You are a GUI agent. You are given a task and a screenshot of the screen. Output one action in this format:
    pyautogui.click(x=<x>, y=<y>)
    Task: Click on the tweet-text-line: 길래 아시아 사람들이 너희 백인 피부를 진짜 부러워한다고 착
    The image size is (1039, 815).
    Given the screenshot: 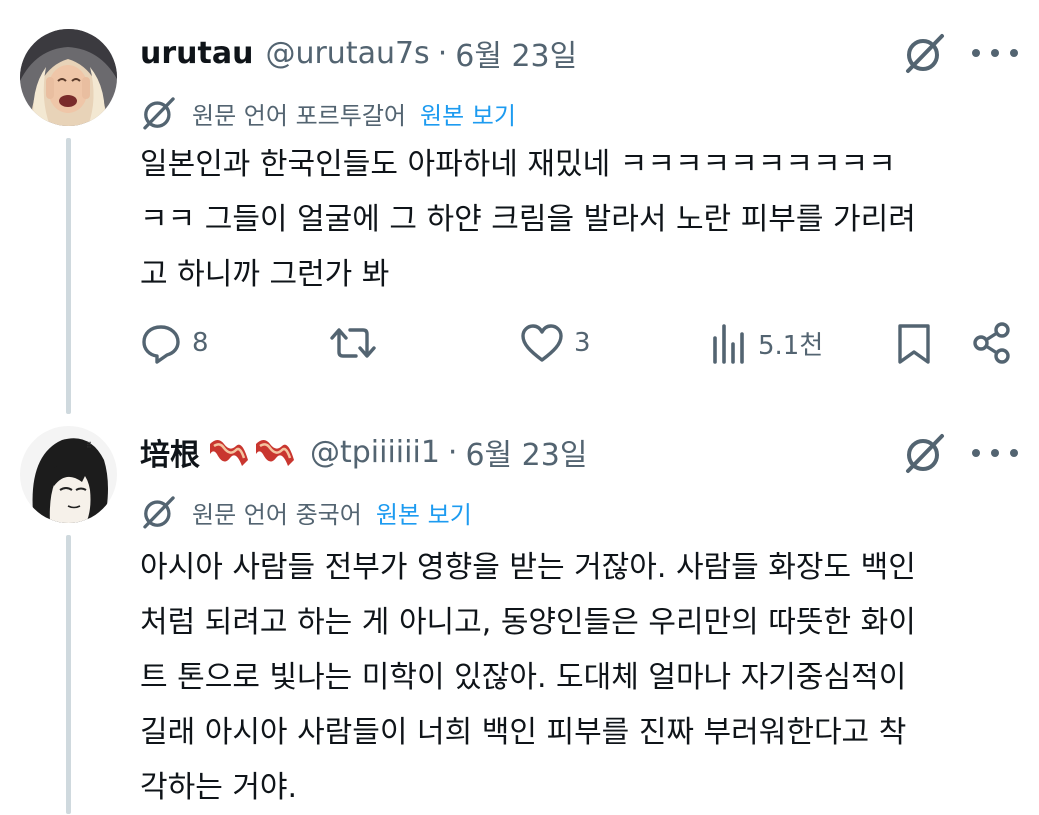 What is the action you would take?
    pyautogui.click(x=523, y=732)
    